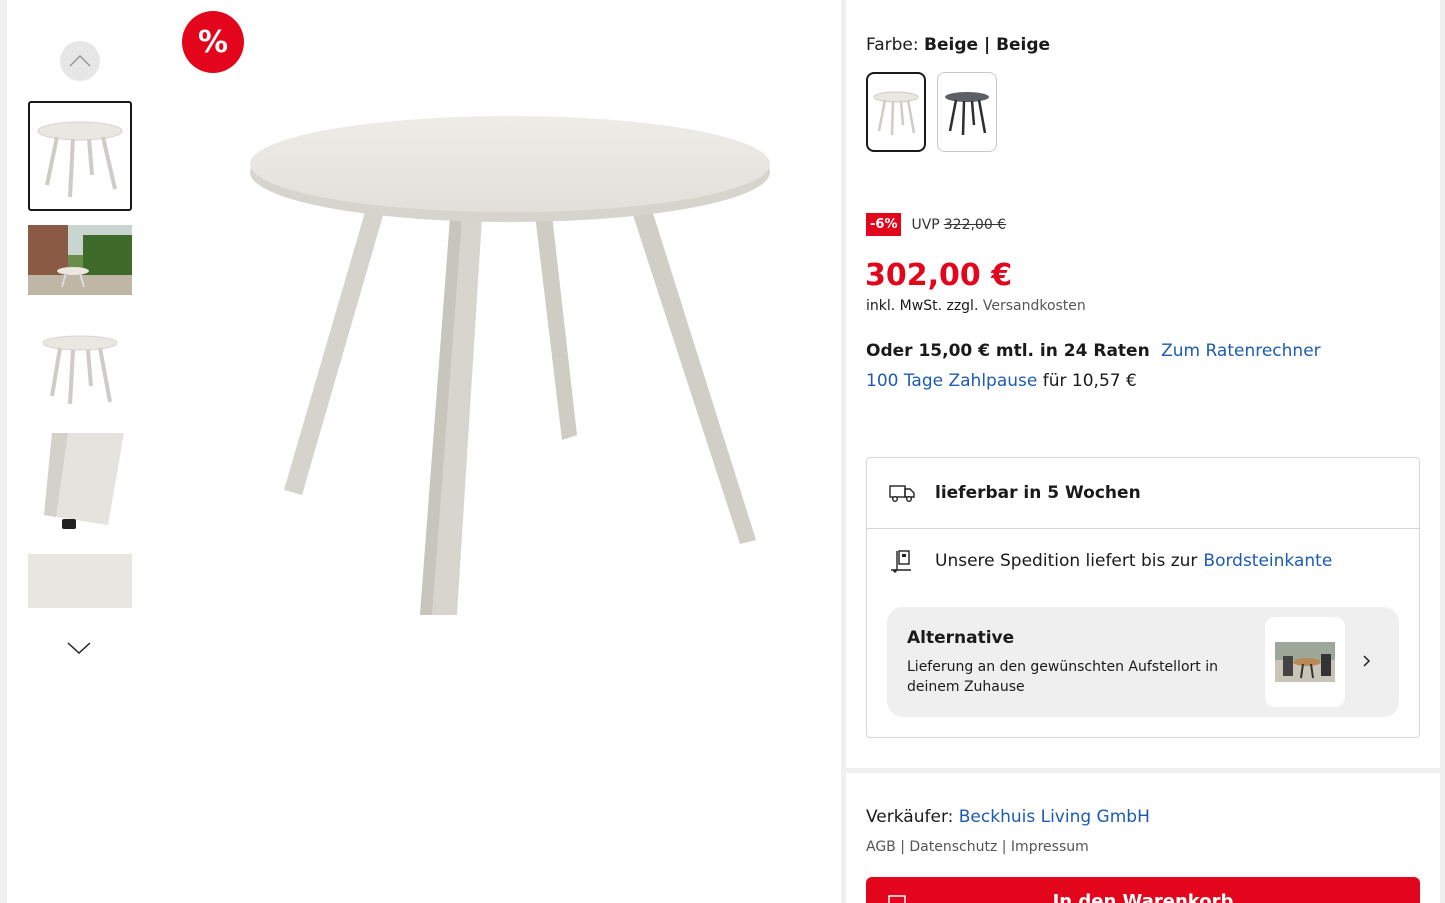  What do you see at coordinates (897, 899) in the screenshot?
I see `cart-icon` at bounding box center [897, 899].